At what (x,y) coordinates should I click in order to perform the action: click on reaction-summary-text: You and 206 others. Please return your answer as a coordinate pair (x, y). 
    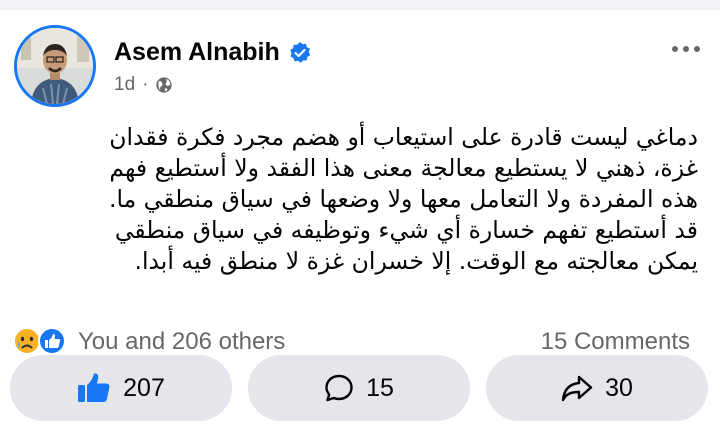
    Looking at the image, I should click on (181, 342).